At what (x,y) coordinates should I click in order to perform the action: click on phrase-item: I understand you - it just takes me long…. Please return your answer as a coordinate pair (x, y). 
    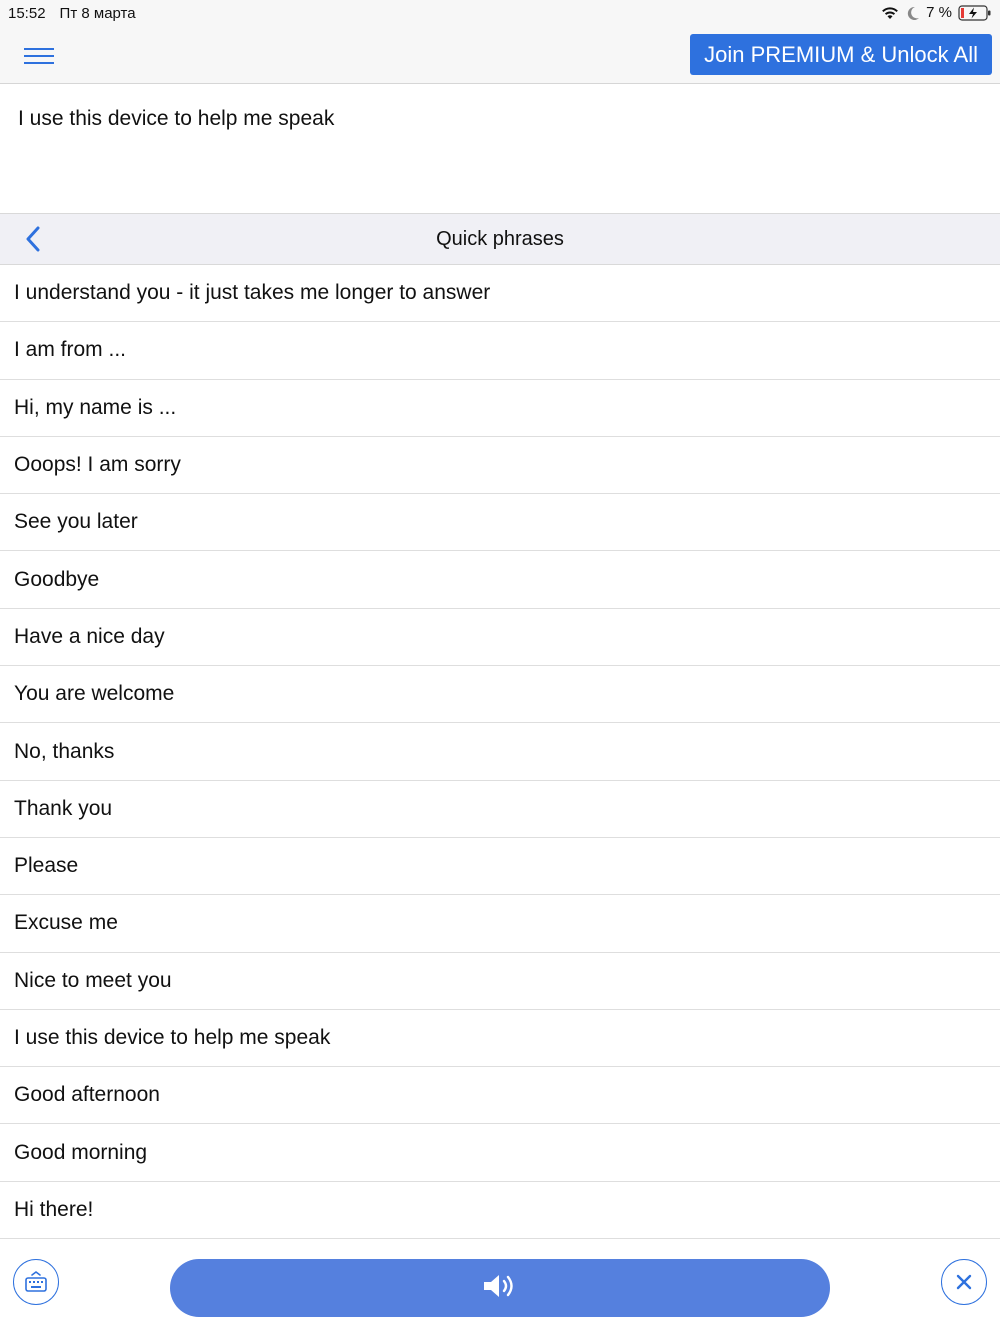
    Looking at the image, I should click on (500, 294).